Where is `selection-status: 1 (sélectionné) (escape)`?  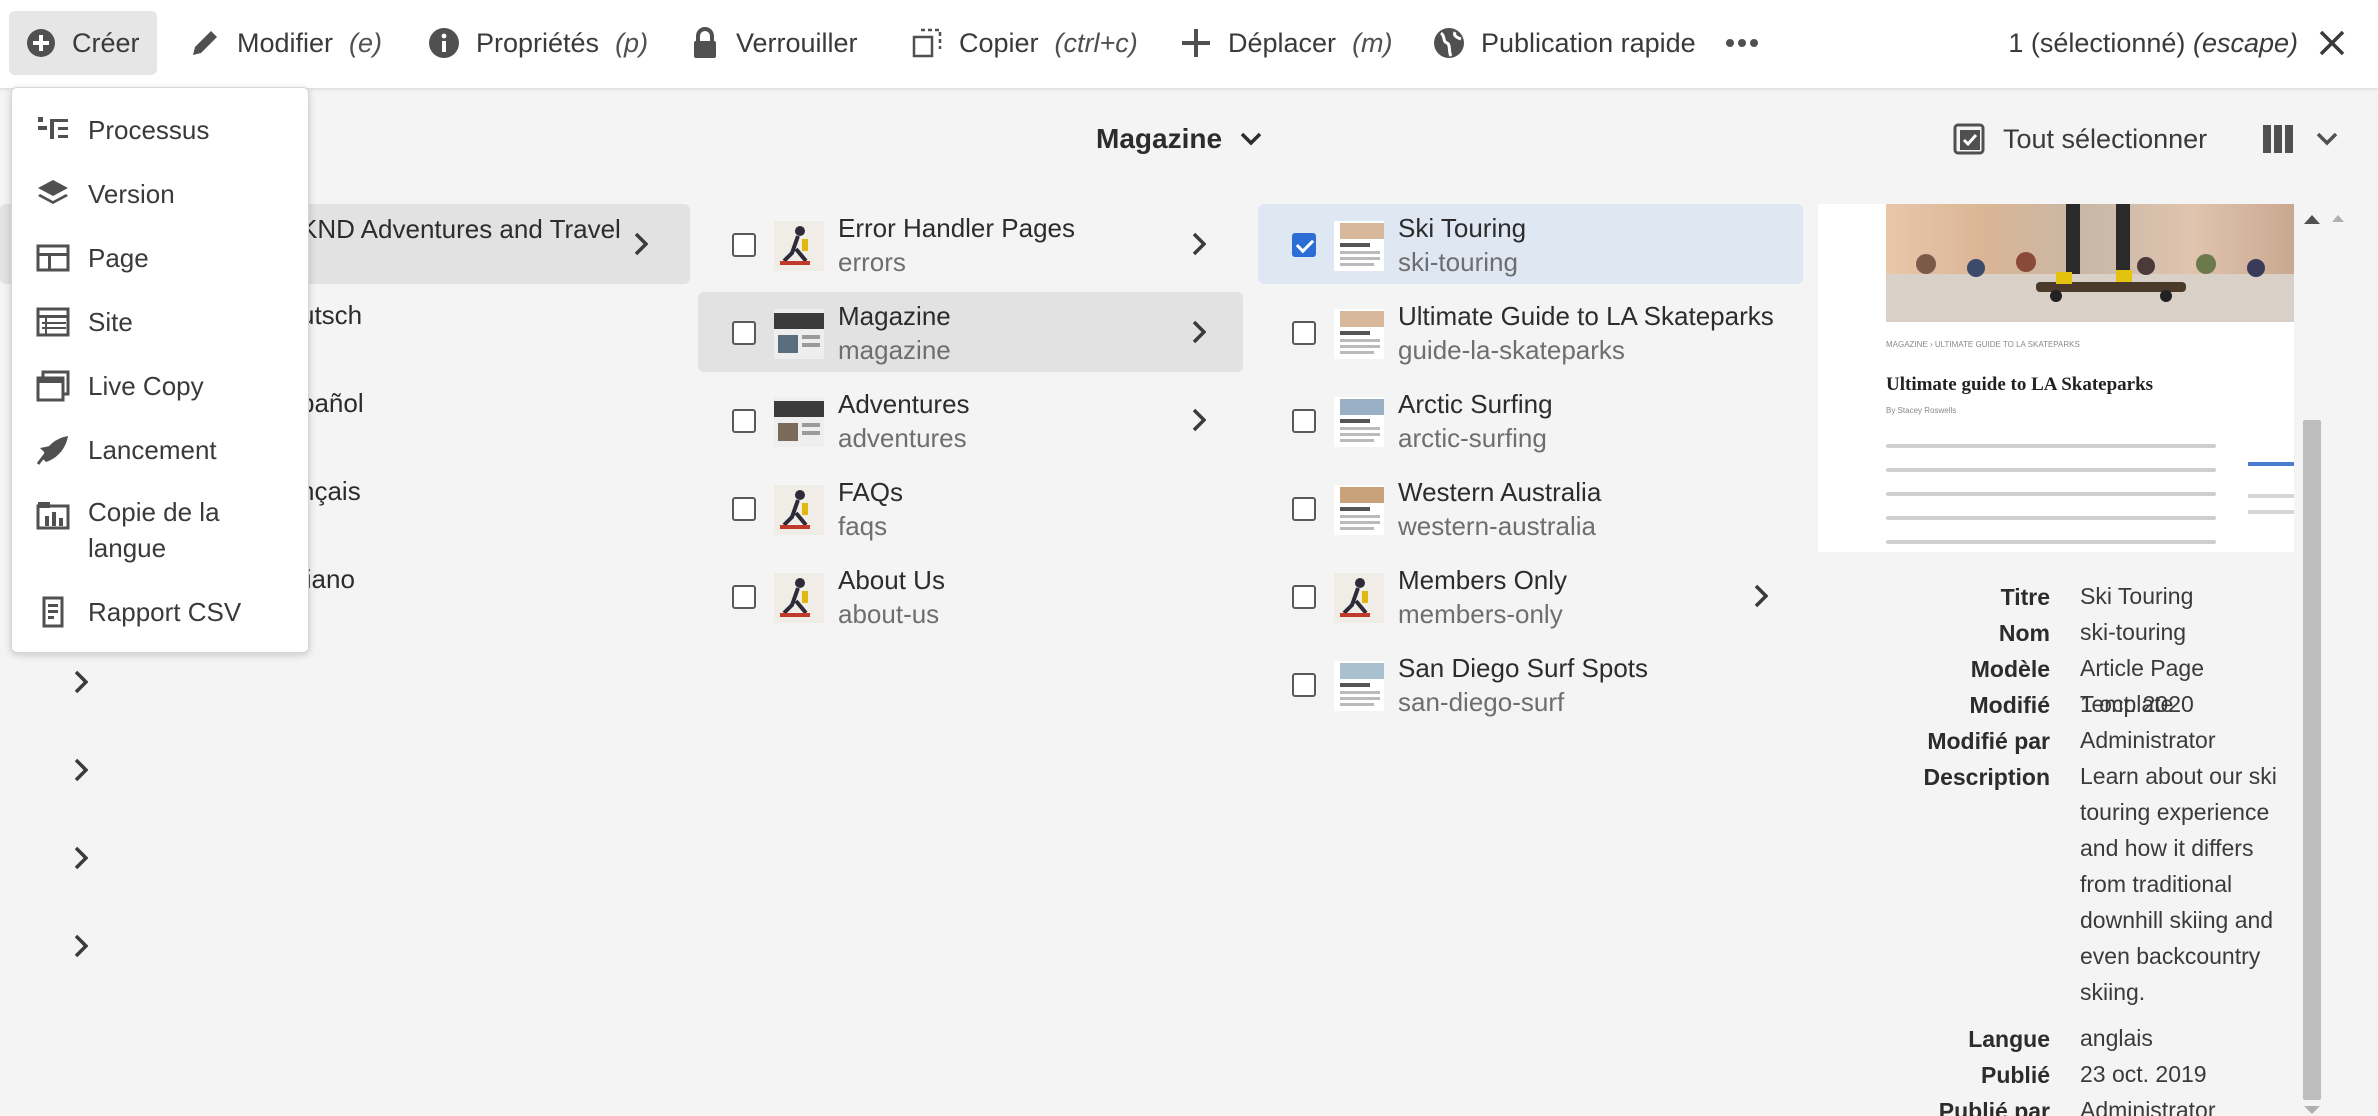
selection-status: 1 (sélectionné) (escape) is located at coordinates (2177, 43).